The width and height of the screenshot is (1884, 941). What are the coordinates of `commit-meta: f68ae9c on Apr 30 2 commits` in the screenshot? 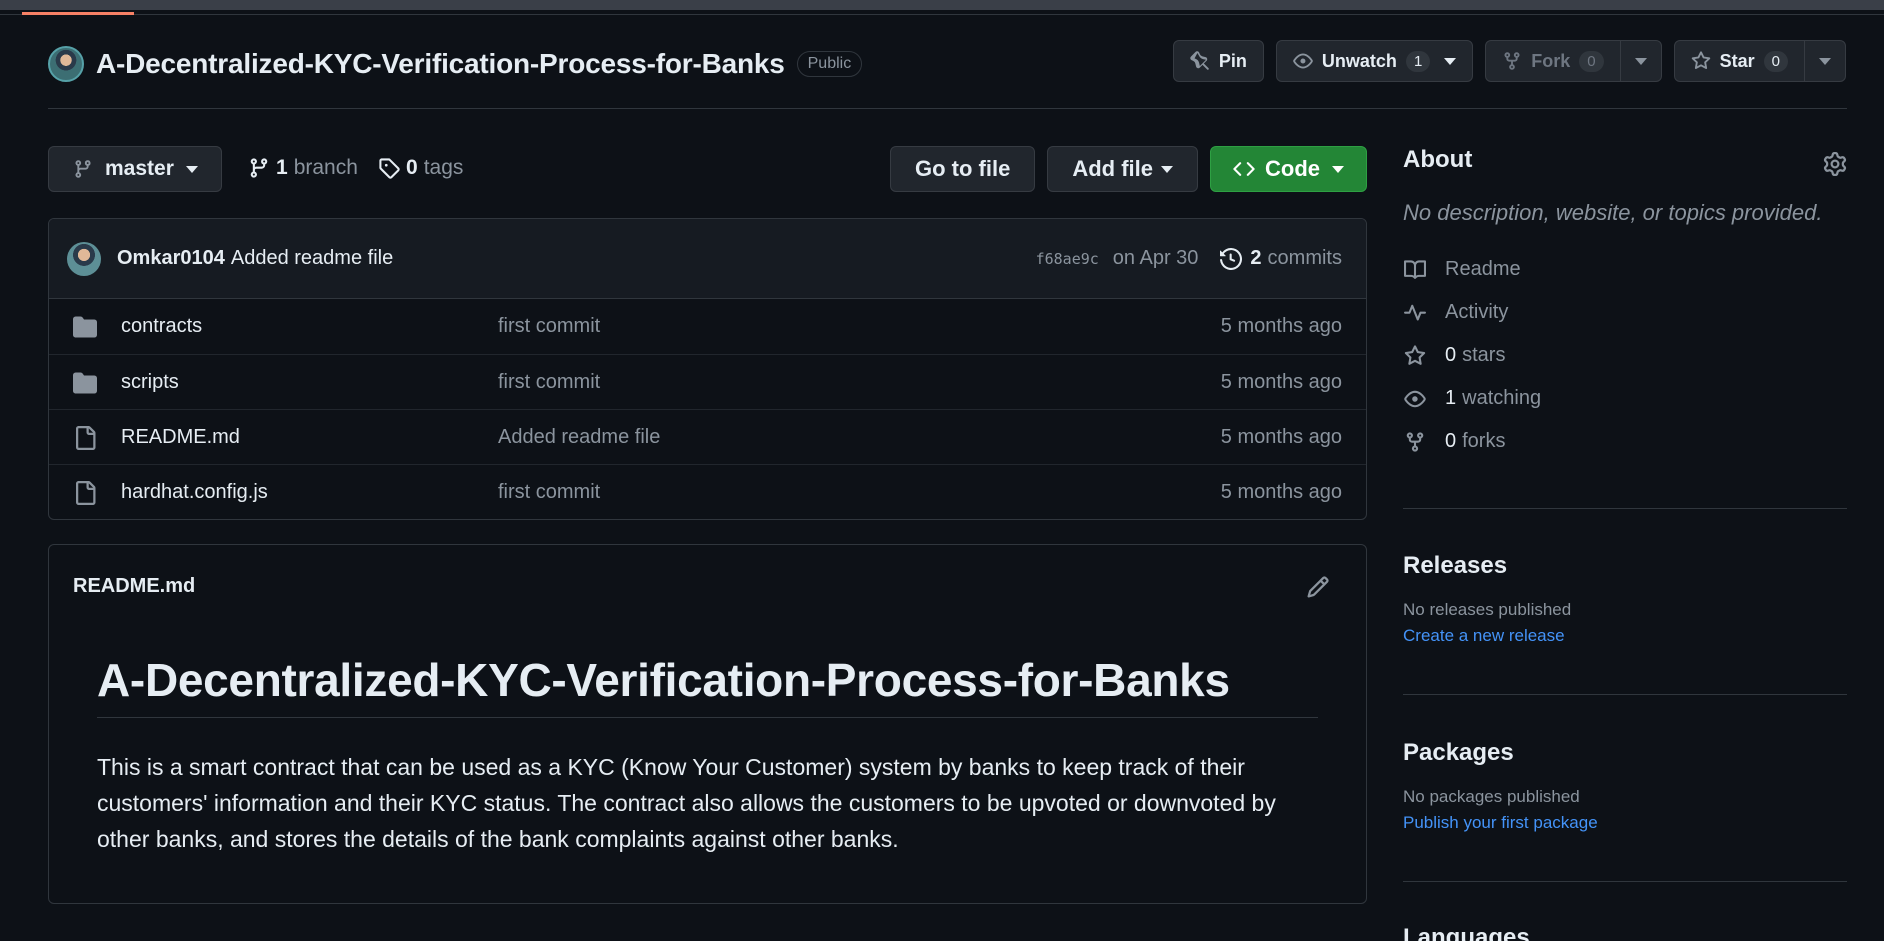 It's located at (1189, 258).